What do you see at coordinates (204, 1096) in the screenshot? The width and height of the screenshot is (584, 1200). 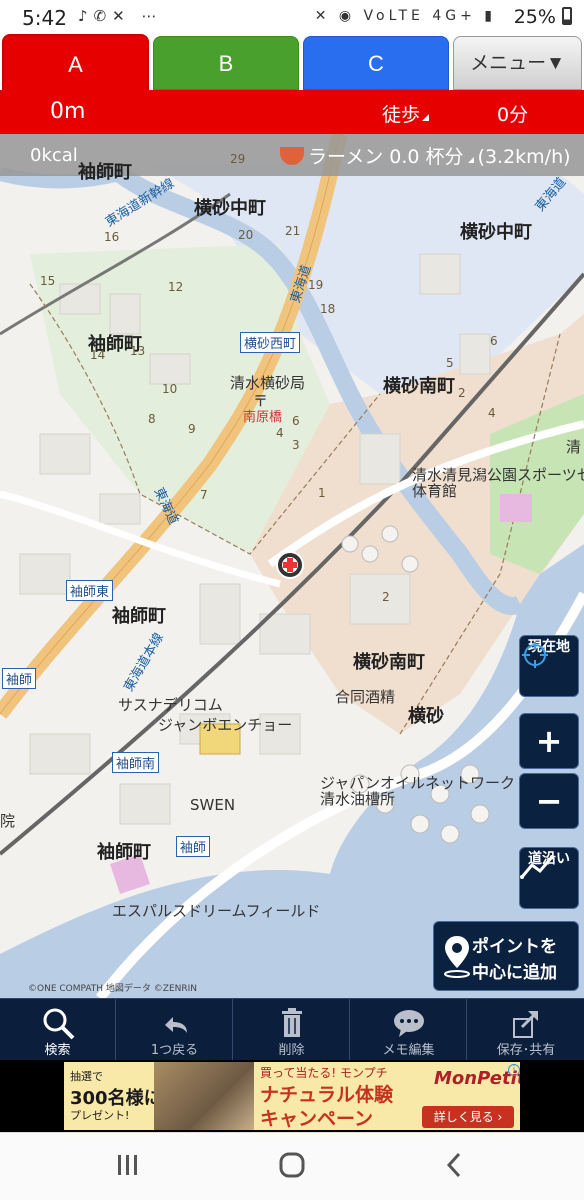 I see `ad-cat-image` at bounding box center [204, 1096].